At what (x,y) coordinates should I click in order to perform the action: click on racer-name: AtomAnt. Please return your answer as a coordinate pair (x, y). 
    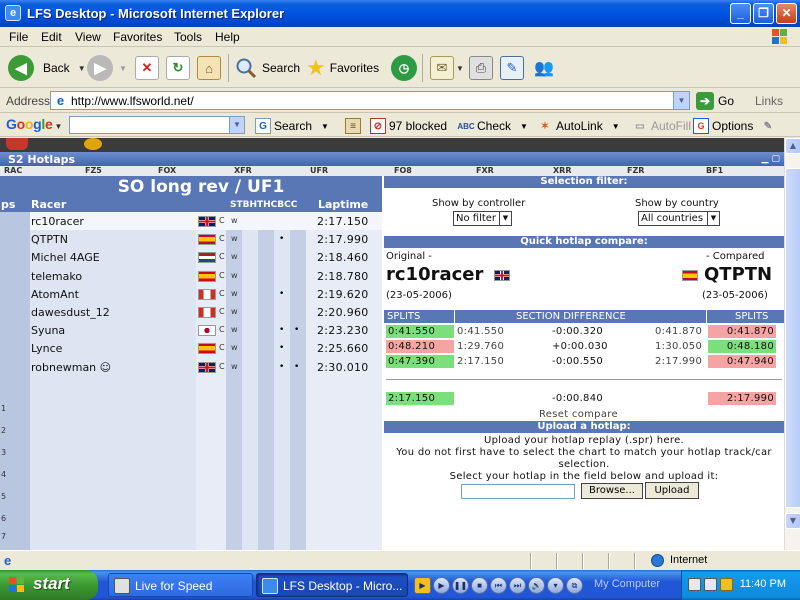
    Looking at the image, I should click on (55, 294).